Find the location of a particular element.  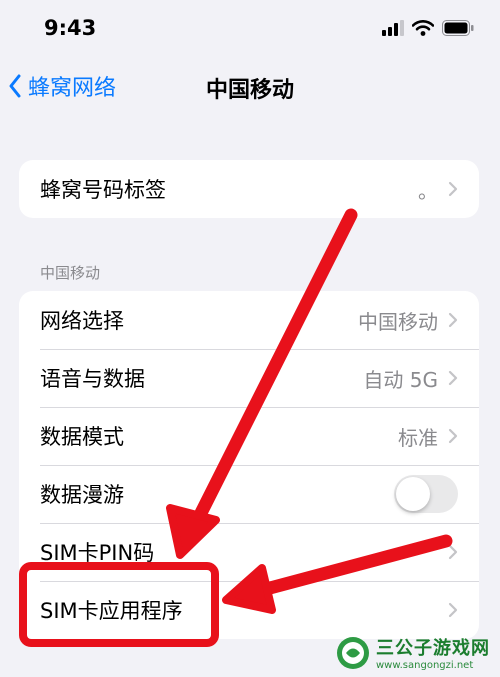

annotation-arrow-horizontal is located at coordinates (337, 574).